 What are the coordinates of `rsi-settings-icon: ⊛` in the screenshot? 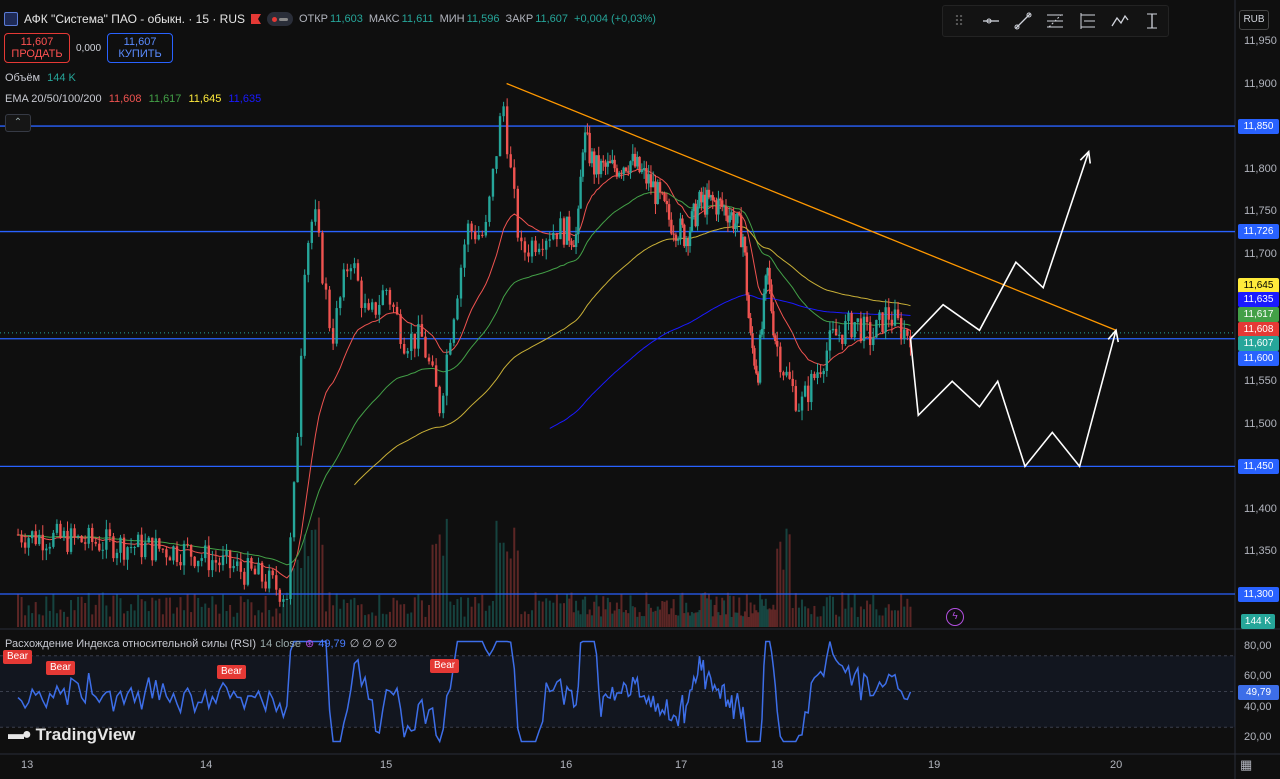 It's located at (309, 643).